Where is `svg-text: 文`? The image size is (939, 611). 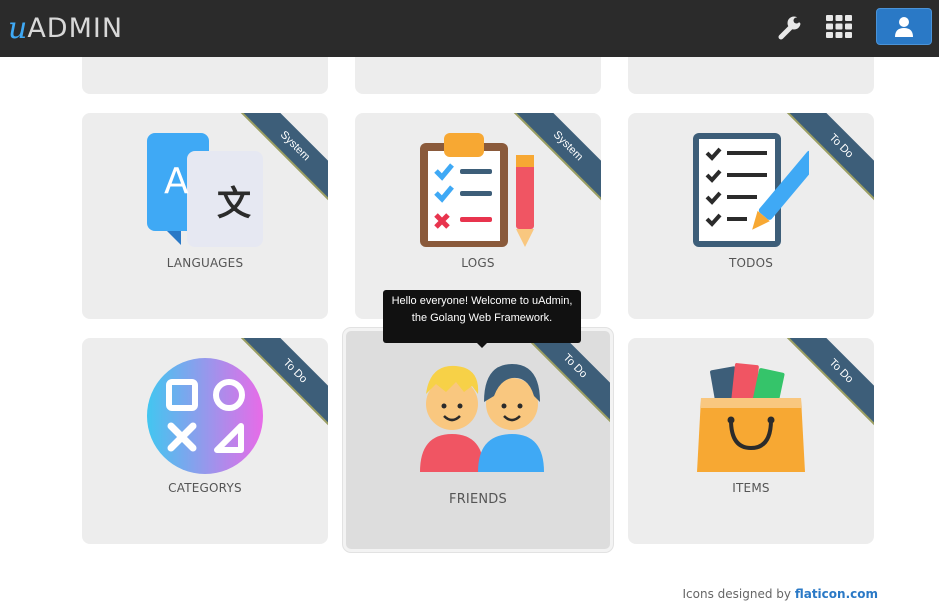 svg-text: 文 is located at coordinates (234, 204).